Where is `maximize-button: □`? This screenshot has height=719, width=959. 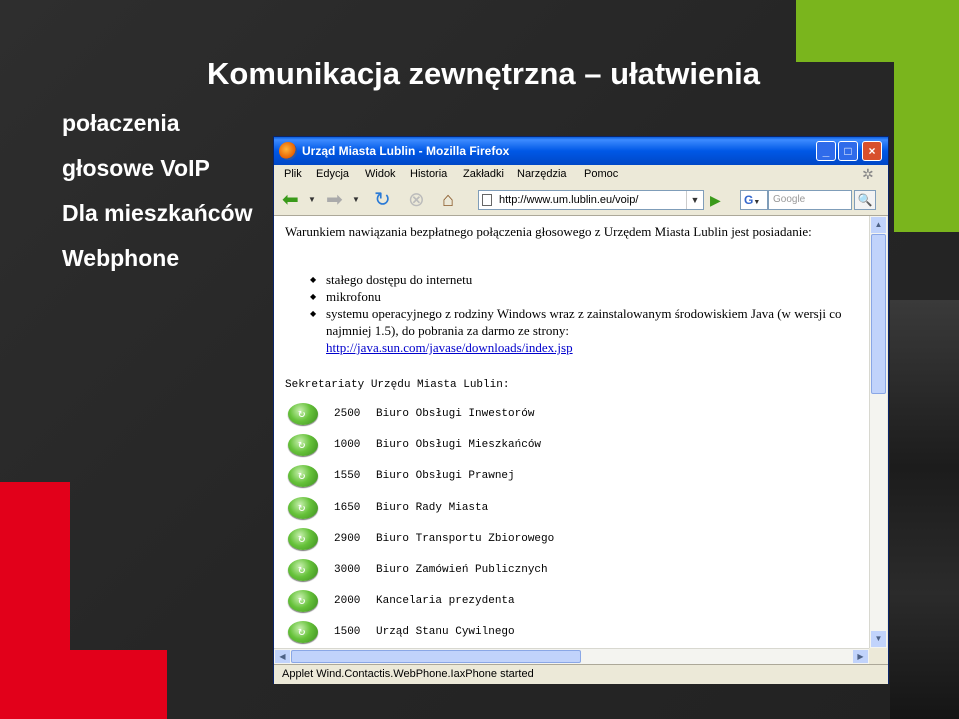
maximize-button: □ is located at coordinates (848, 151).